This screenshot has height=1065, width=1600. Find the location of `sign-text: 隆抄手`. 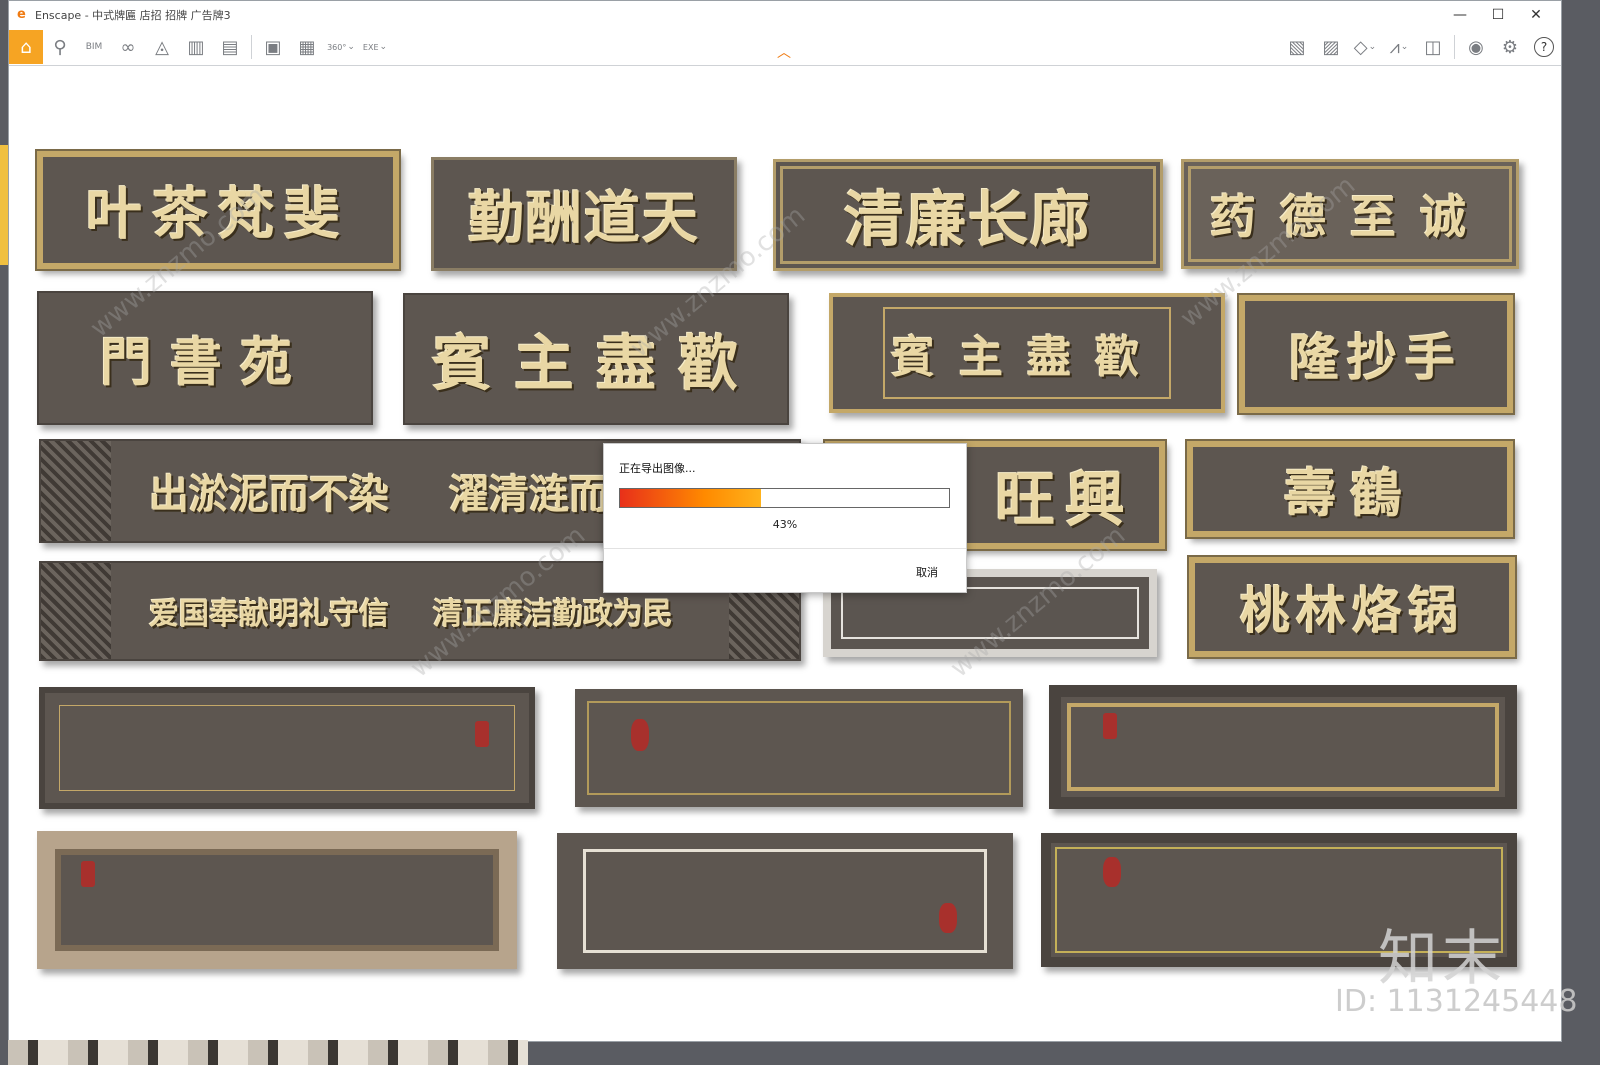

sign-text: 隆抄手 is located at coordinates (1376, 357).